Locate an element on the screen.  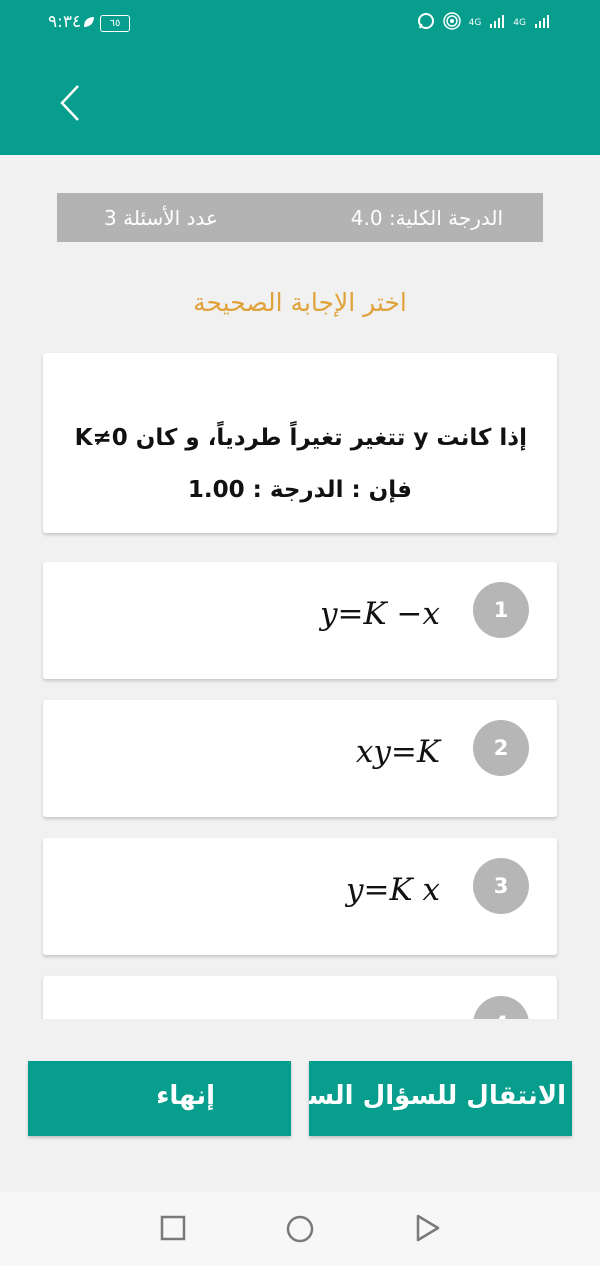
network-type-1: 4G is located at coordinates (475, 22).